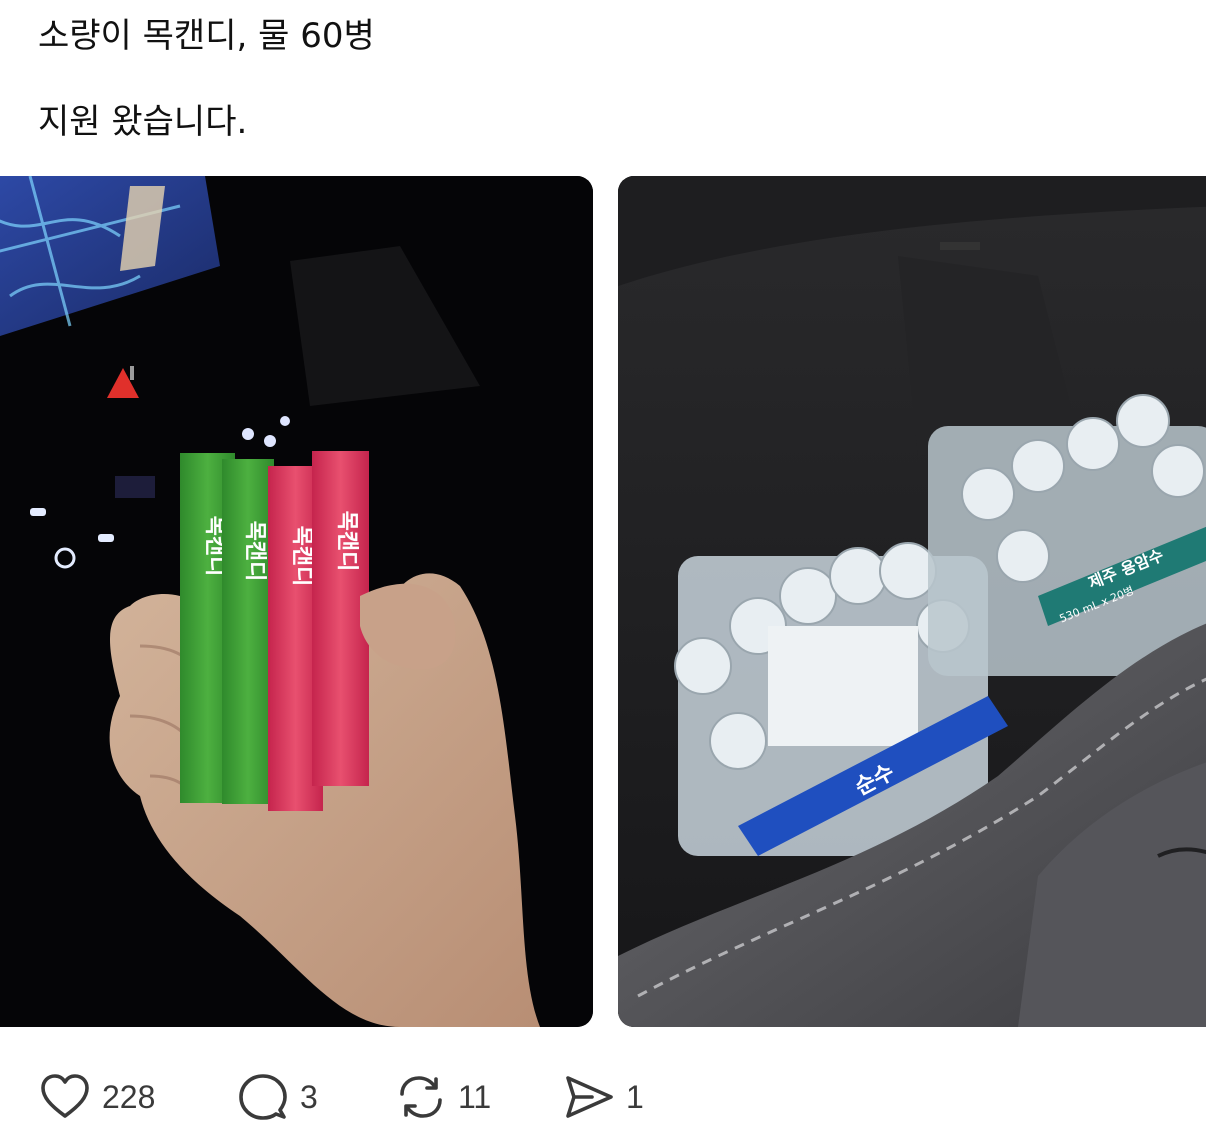 This screenshot has height=1148, width=1206. Describe the element at coordinates (206, 36) in the screenshot. I see `post-line-1: 소량이 목캔디, 물 60병` at that location.